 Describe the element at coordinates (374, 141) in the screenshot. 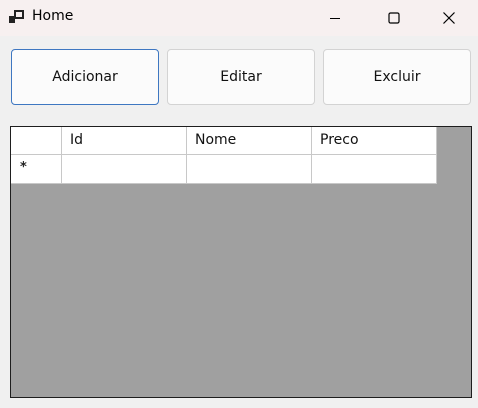

I see `column-header-preco: Preco` at that location.